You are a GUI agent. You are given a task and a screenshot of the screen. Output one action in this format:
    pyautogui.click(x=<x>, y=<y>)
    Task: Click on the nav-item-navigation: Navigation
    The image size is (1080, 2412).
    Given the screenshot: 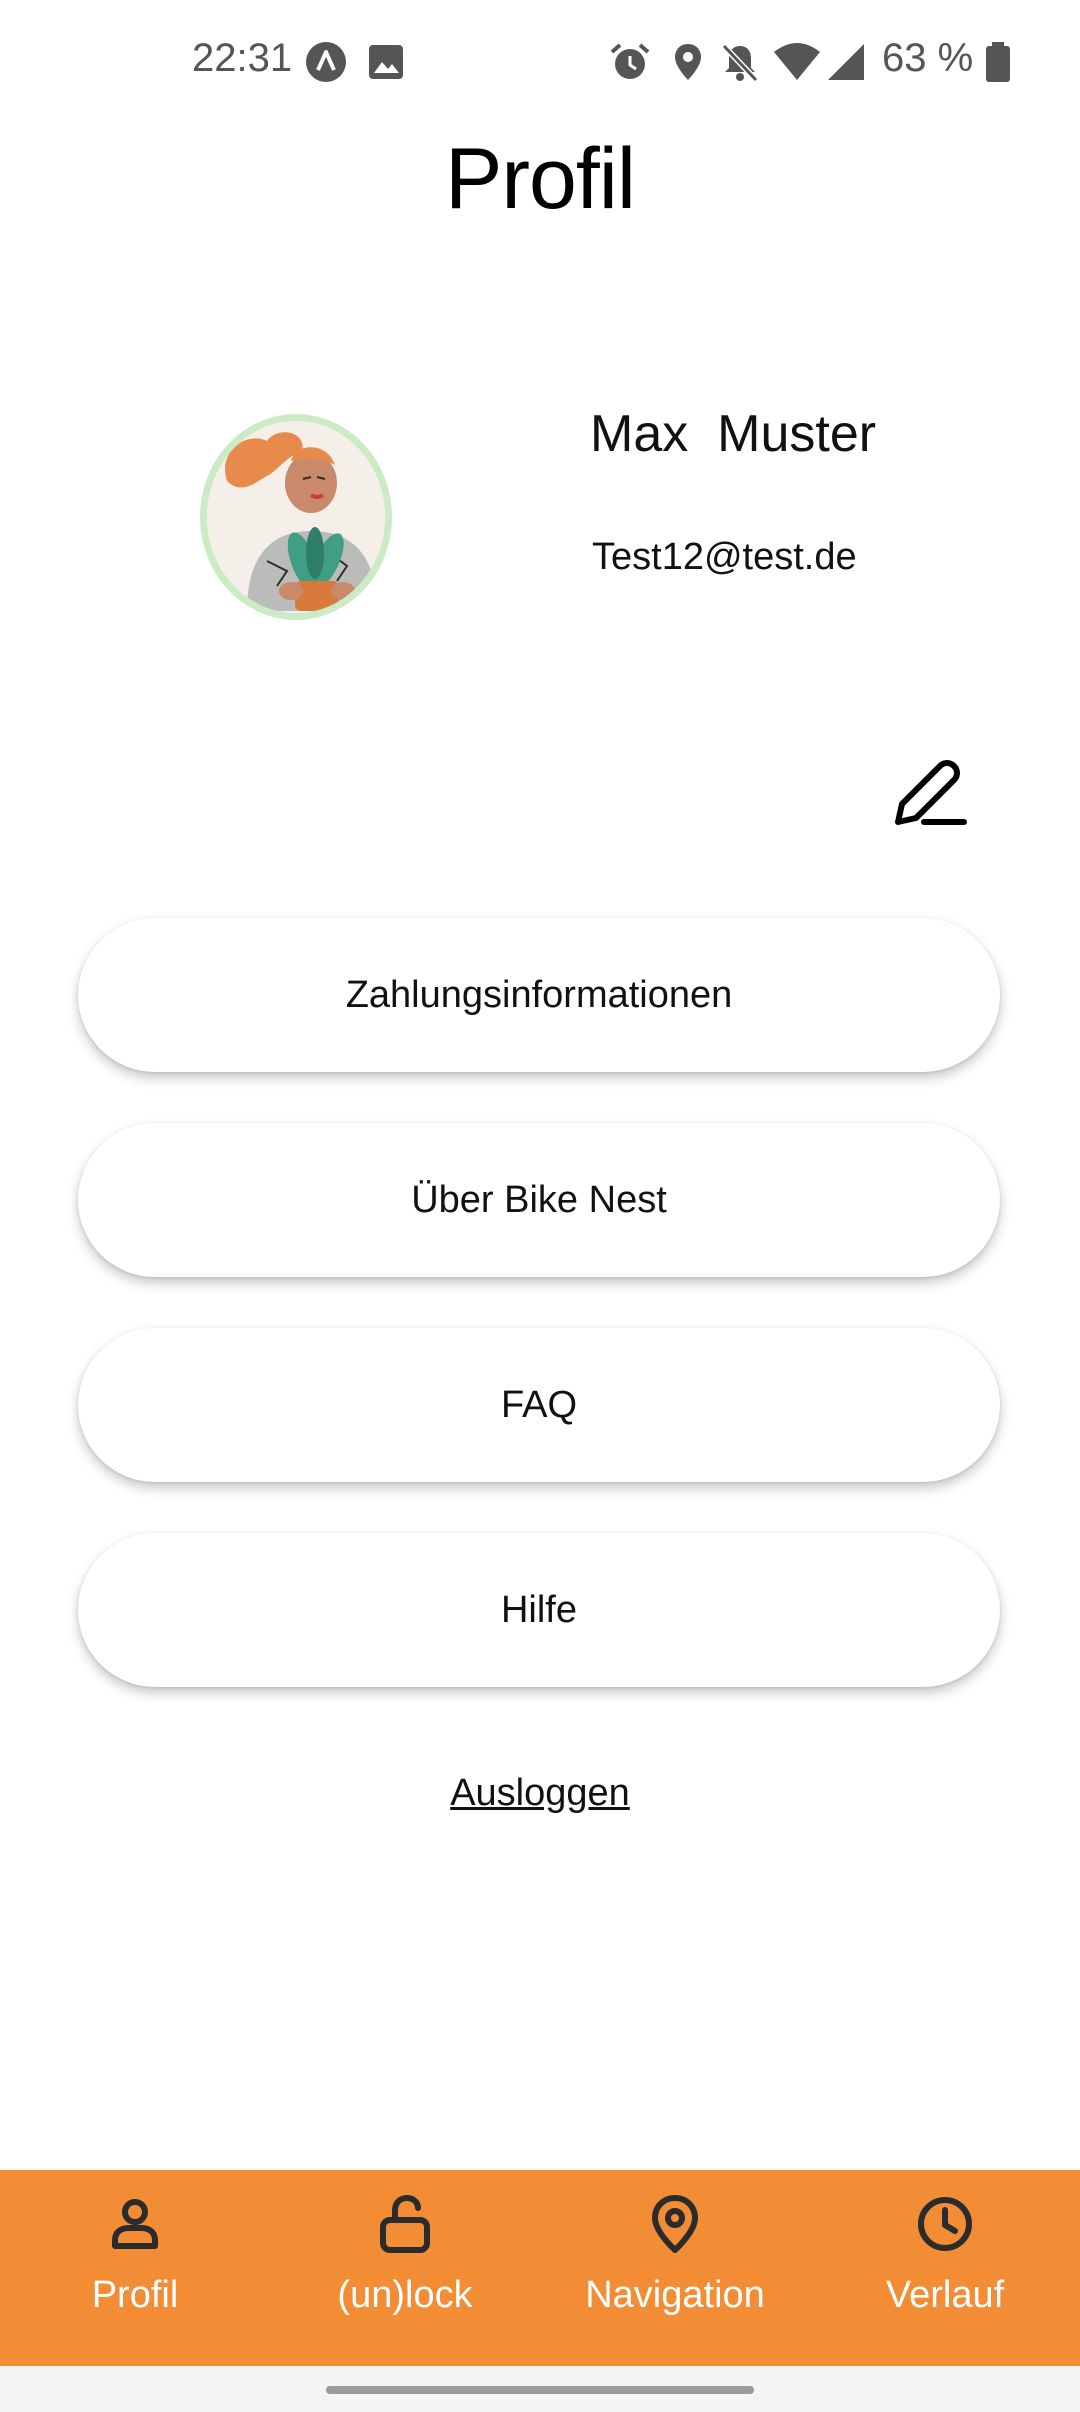 What is the action you would take?
    pyautogui.click(x=675, y=2268)
    